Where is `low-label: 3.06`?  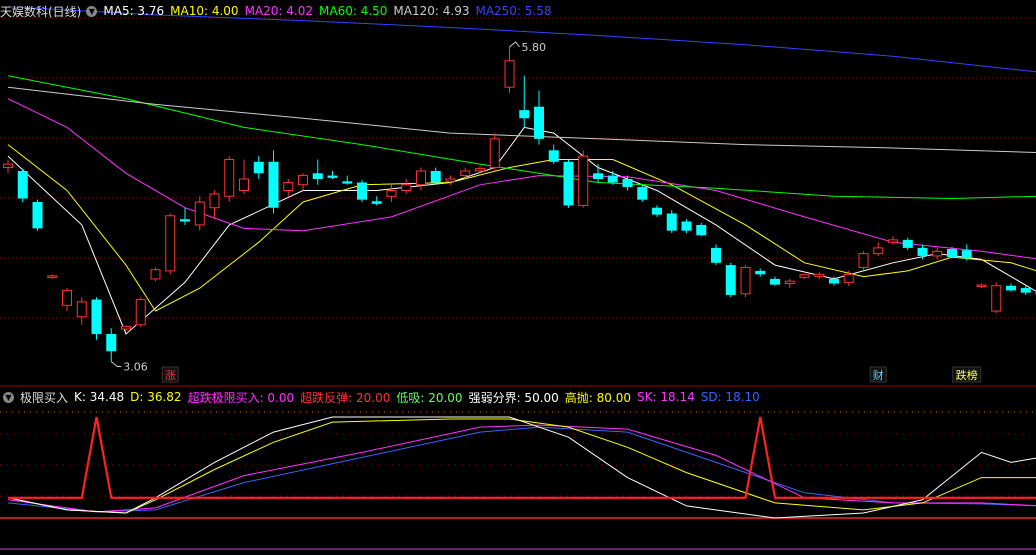
low-label: 3.06 is located at coordinates (135, 367).